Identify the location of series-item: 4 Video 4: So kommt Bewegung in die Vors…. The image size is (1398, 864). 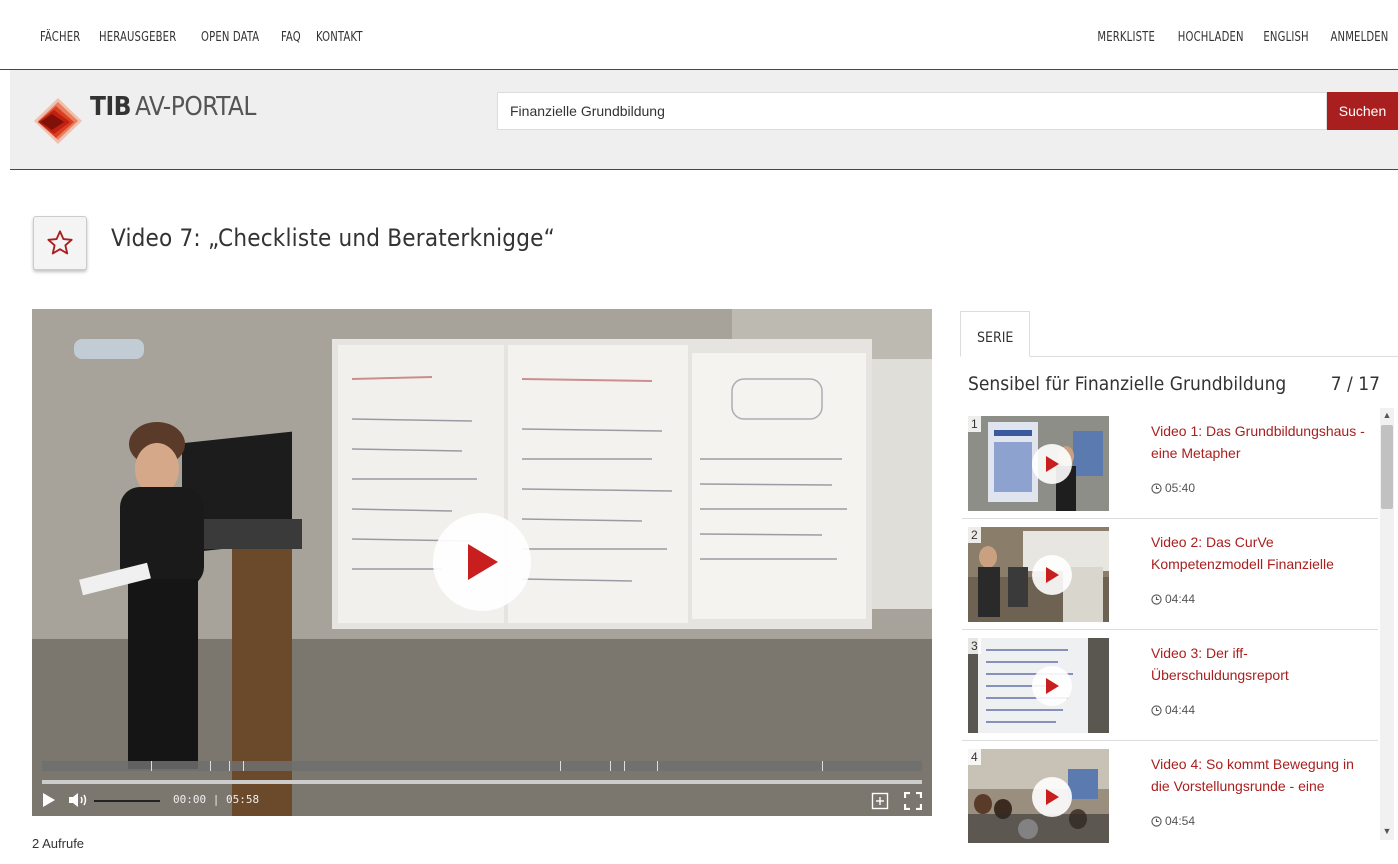
(1170, 792).